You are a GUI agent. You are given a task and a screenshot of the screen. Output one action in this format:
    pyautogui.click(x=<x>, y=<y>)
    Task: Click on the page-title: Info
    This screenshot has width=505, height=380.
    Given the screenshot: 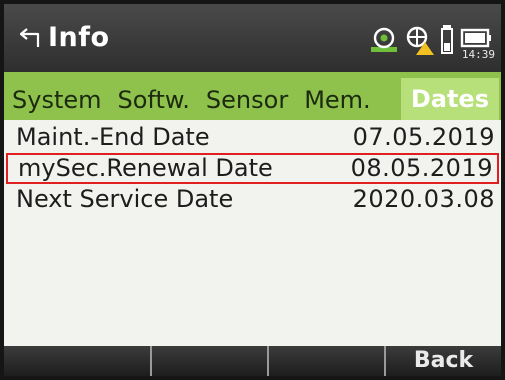 What is the action you would take?
    pyautogui.click(x=79, y=37)
    